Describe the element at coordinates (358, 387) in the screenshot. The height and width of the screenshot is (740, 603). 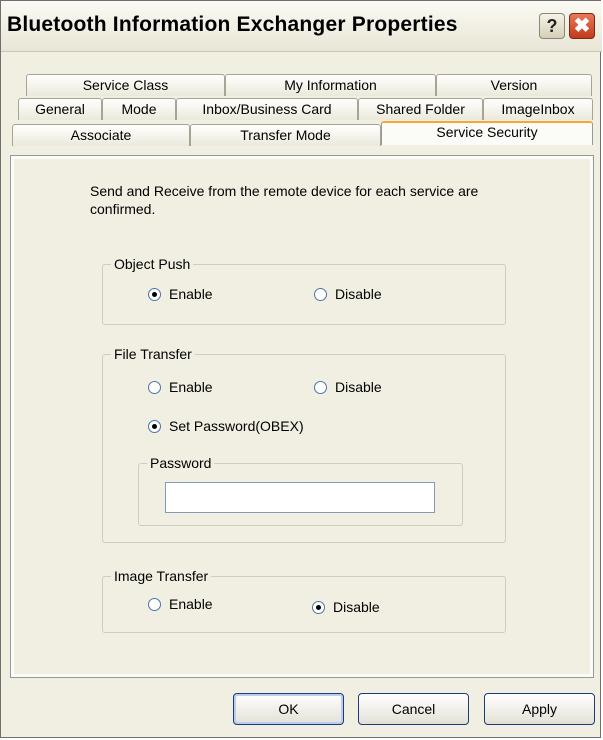
I see `file-transfer-disable-label: Disable` at that location.